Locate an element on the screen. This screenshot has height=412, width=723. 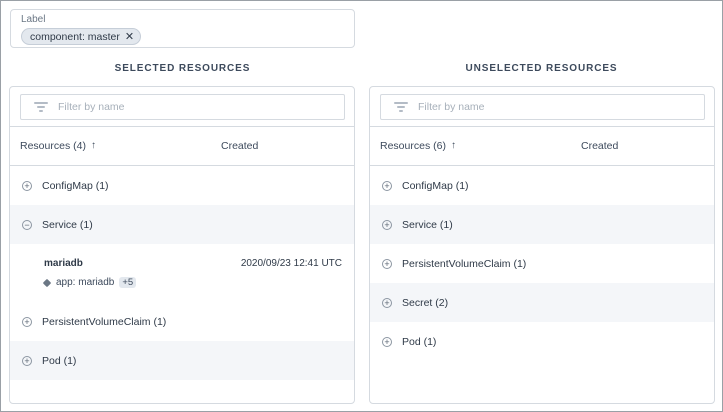
row-label: Secret (2) is located at coordinates (425, 302).